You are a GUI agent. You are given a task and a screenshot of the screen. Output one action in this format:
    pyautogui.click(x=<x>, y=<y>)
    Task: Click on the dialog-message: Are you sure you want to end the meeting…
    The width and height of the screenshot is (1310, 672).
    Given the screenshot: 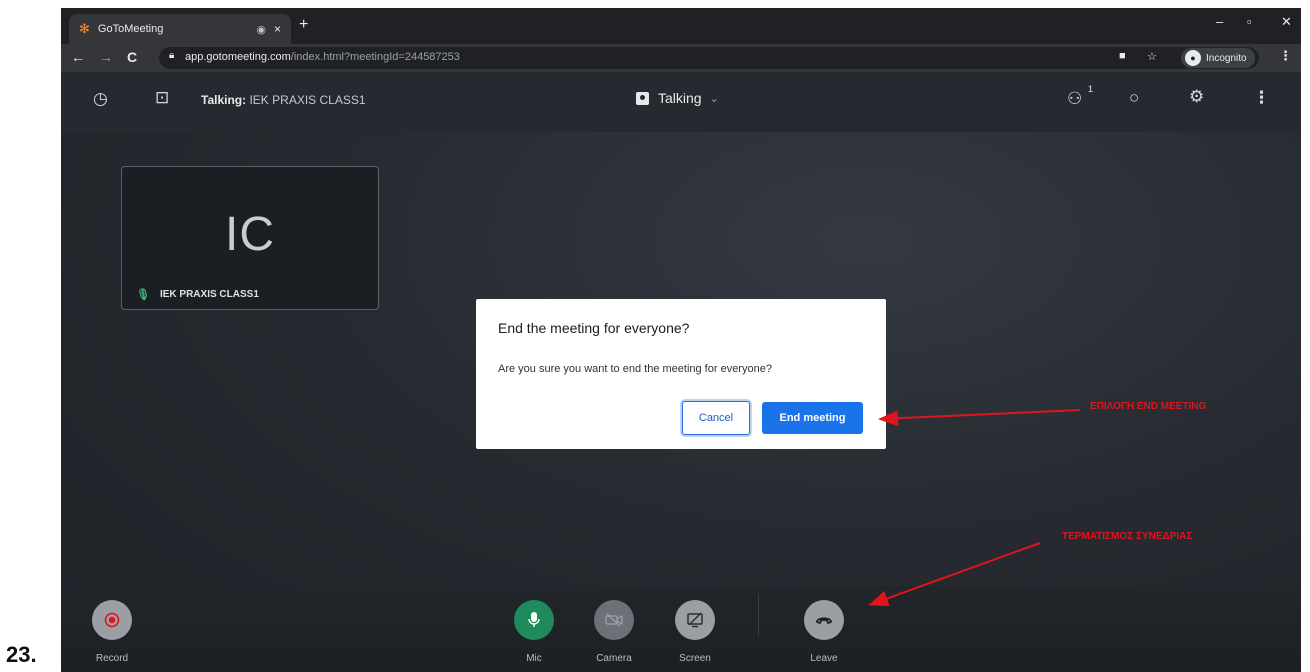 What is the action you would take?
    pyautogui.click(x=635, y=369)
    